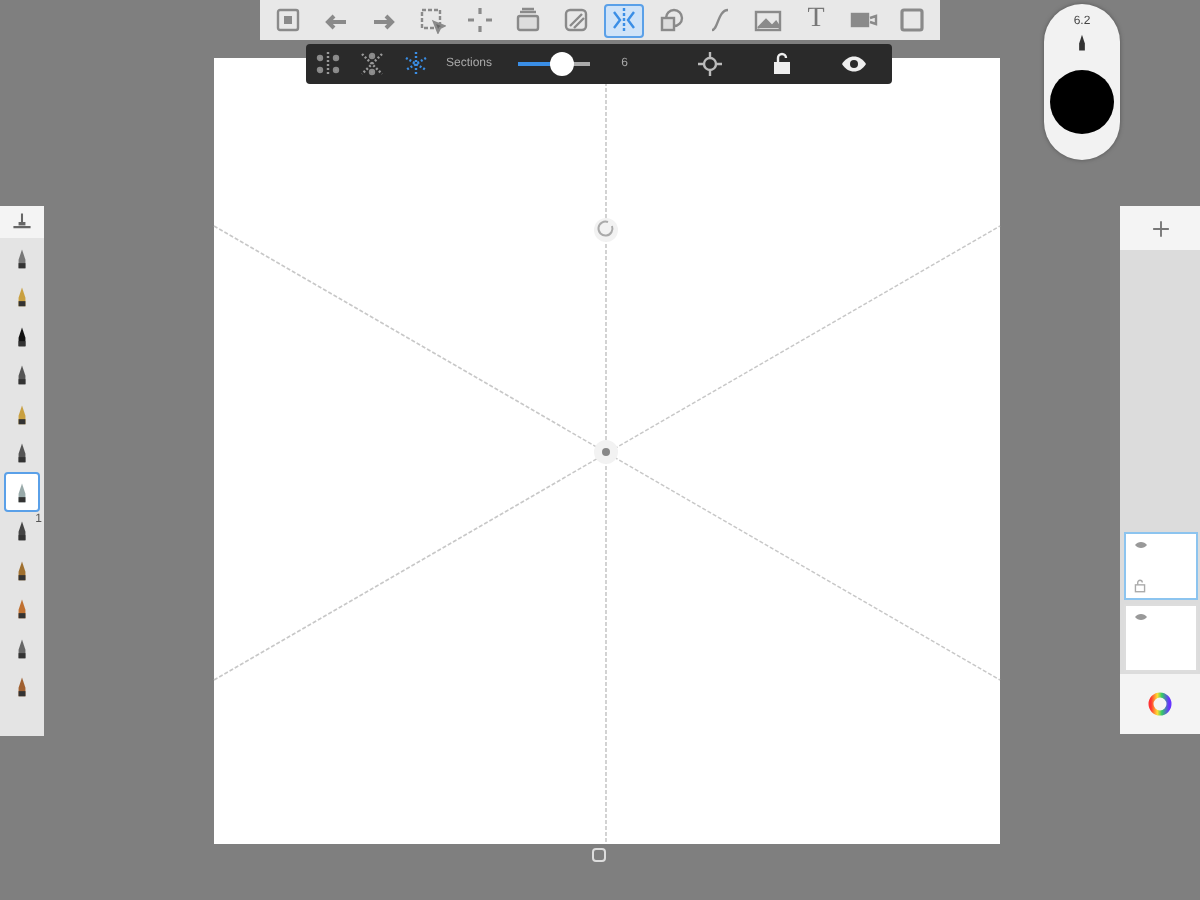  What do you see at coordinates (561, 64) in the screenshot?
I see `slider-thumb` at bounding box center [561, 64].